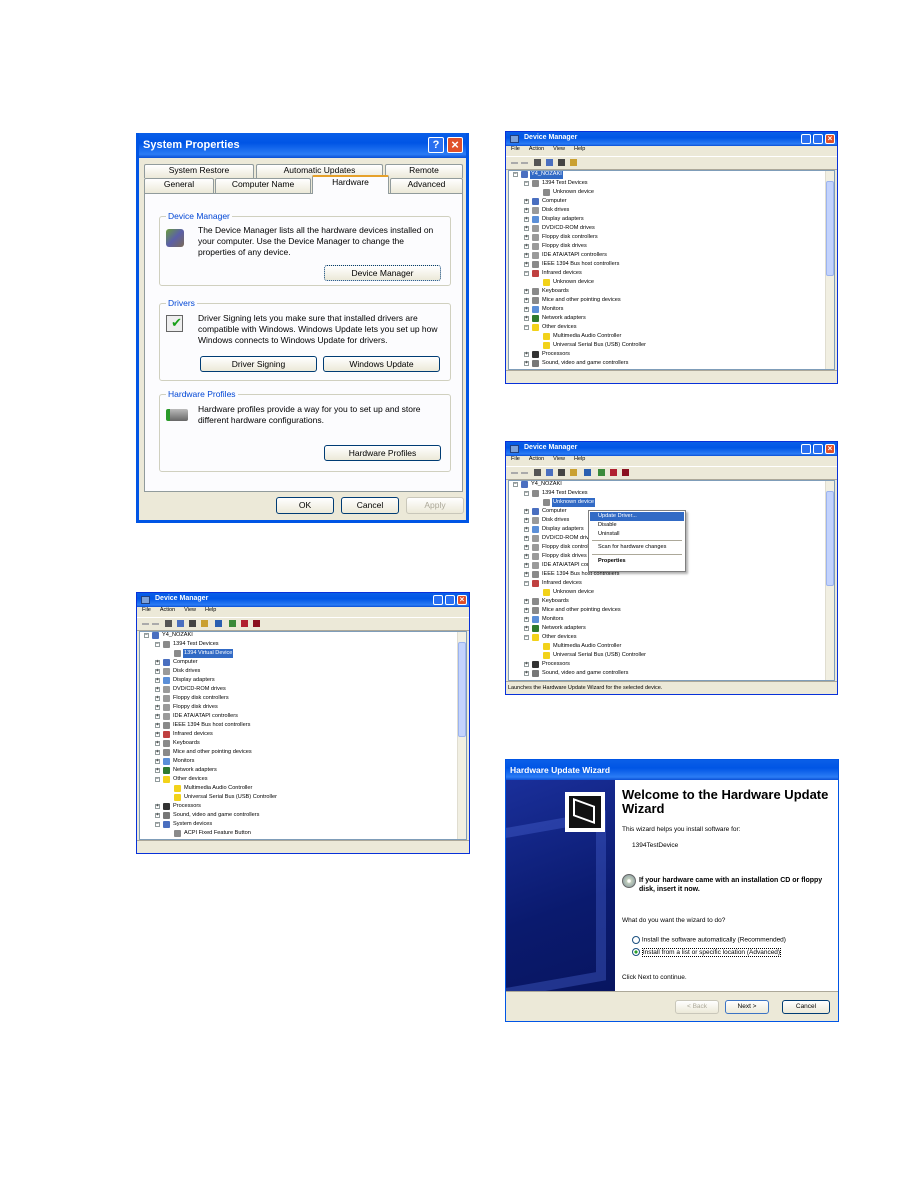  Describe the element at coordinates (462, 689) in the screenshot. I see `scrollbar-thumb` at that location.